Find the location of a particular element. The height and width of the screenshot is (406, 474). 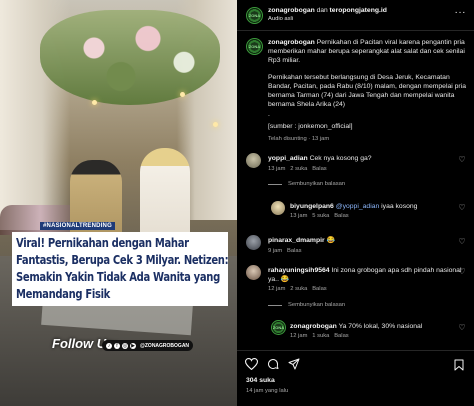

more-icon: ··· is located at coordinates (461, 13).